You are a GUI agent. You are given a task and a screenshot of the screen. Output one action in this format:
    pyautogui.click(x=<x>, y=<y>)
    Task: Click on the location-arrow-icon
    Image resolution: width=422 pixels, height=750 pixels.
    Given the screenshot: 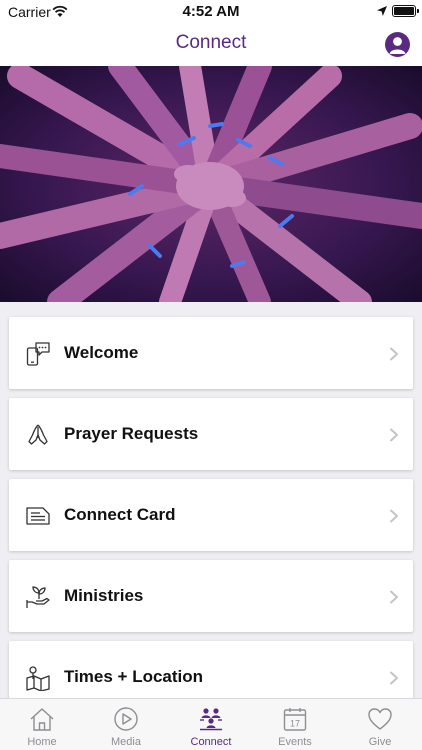 What is the action you would take?
    pyautogui.click(x=382, y=11)
    